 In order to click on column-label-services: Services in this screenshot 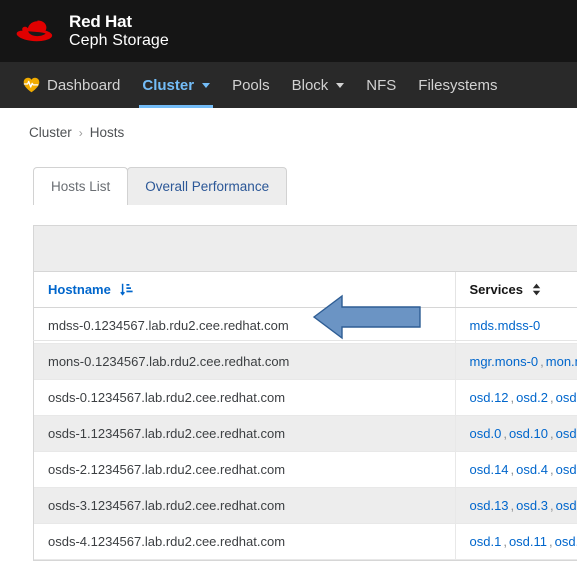, I will do `click(496, 289)`.